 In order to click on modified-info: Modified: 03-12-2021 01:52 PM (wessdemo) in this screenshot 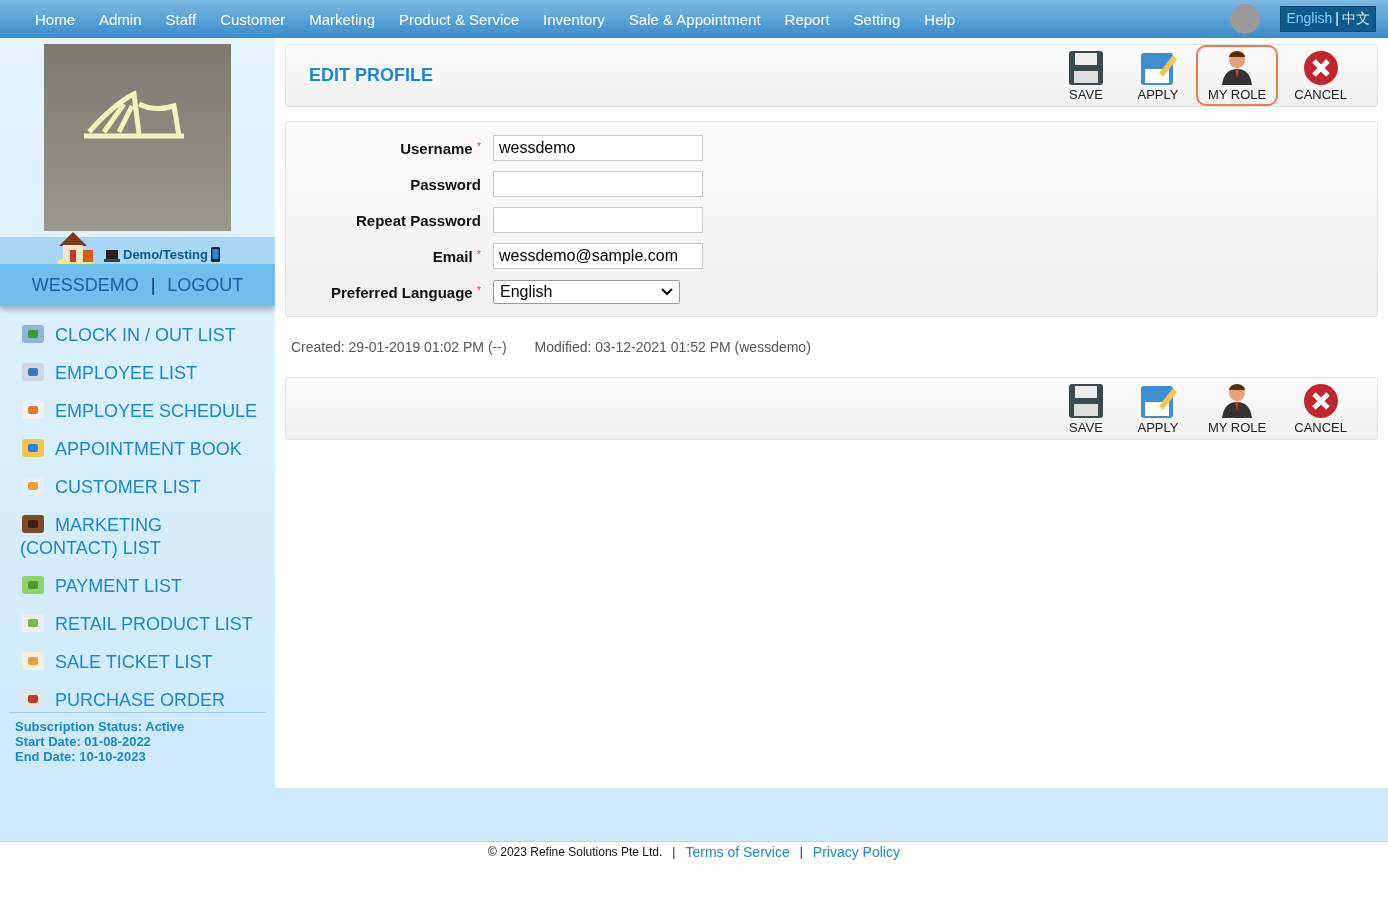, I will do `click(672, 347)`.